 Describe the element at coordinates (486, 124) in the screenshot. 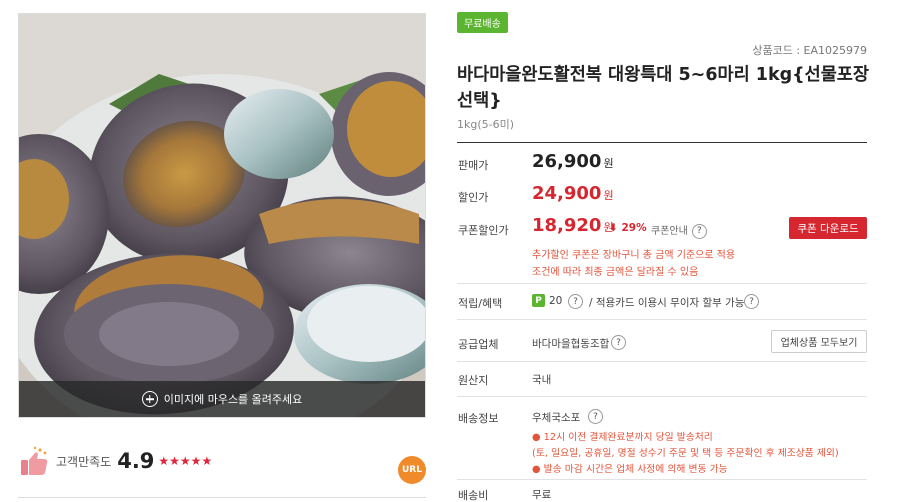

I see `product-option: 1kg(5-6미)` at that location.